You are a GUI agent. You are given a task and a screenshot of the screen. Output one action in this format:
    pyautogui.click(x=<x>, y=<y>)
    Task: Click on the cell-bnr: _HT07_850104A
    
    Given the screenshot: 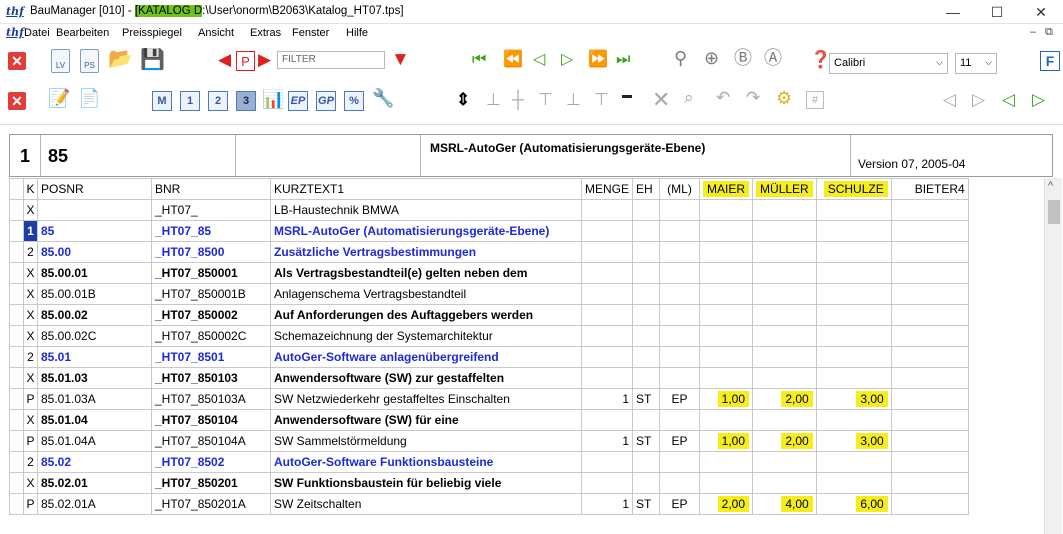 What is the action you would take?
    pyautogui.click(x=211, y=441)
    